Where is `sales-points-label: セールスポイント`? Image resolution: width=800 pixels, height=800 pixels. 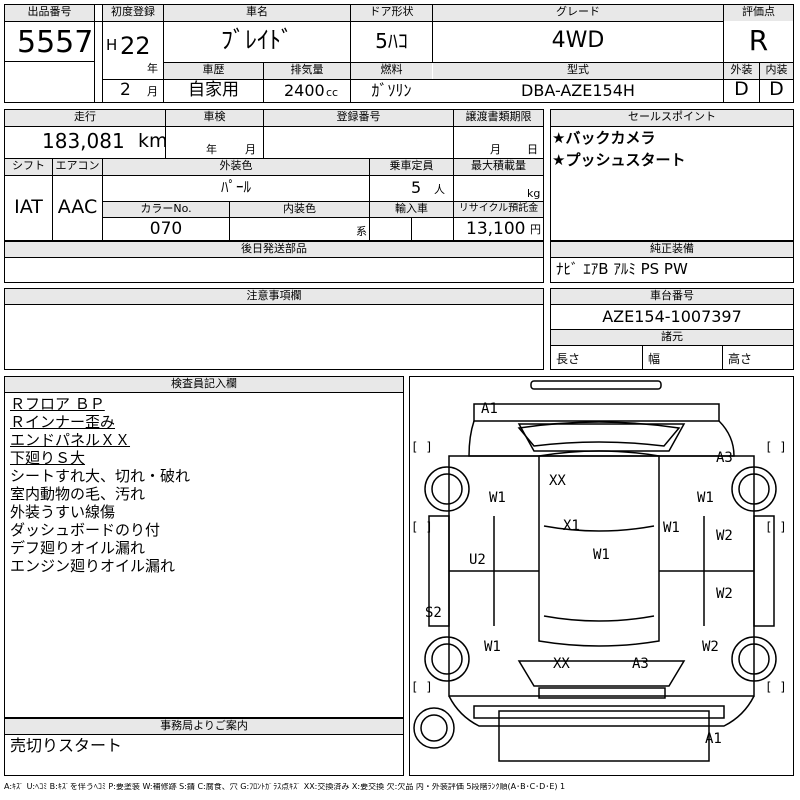
sales-points-label: セールスポイント is located at coordinates (672, 118).